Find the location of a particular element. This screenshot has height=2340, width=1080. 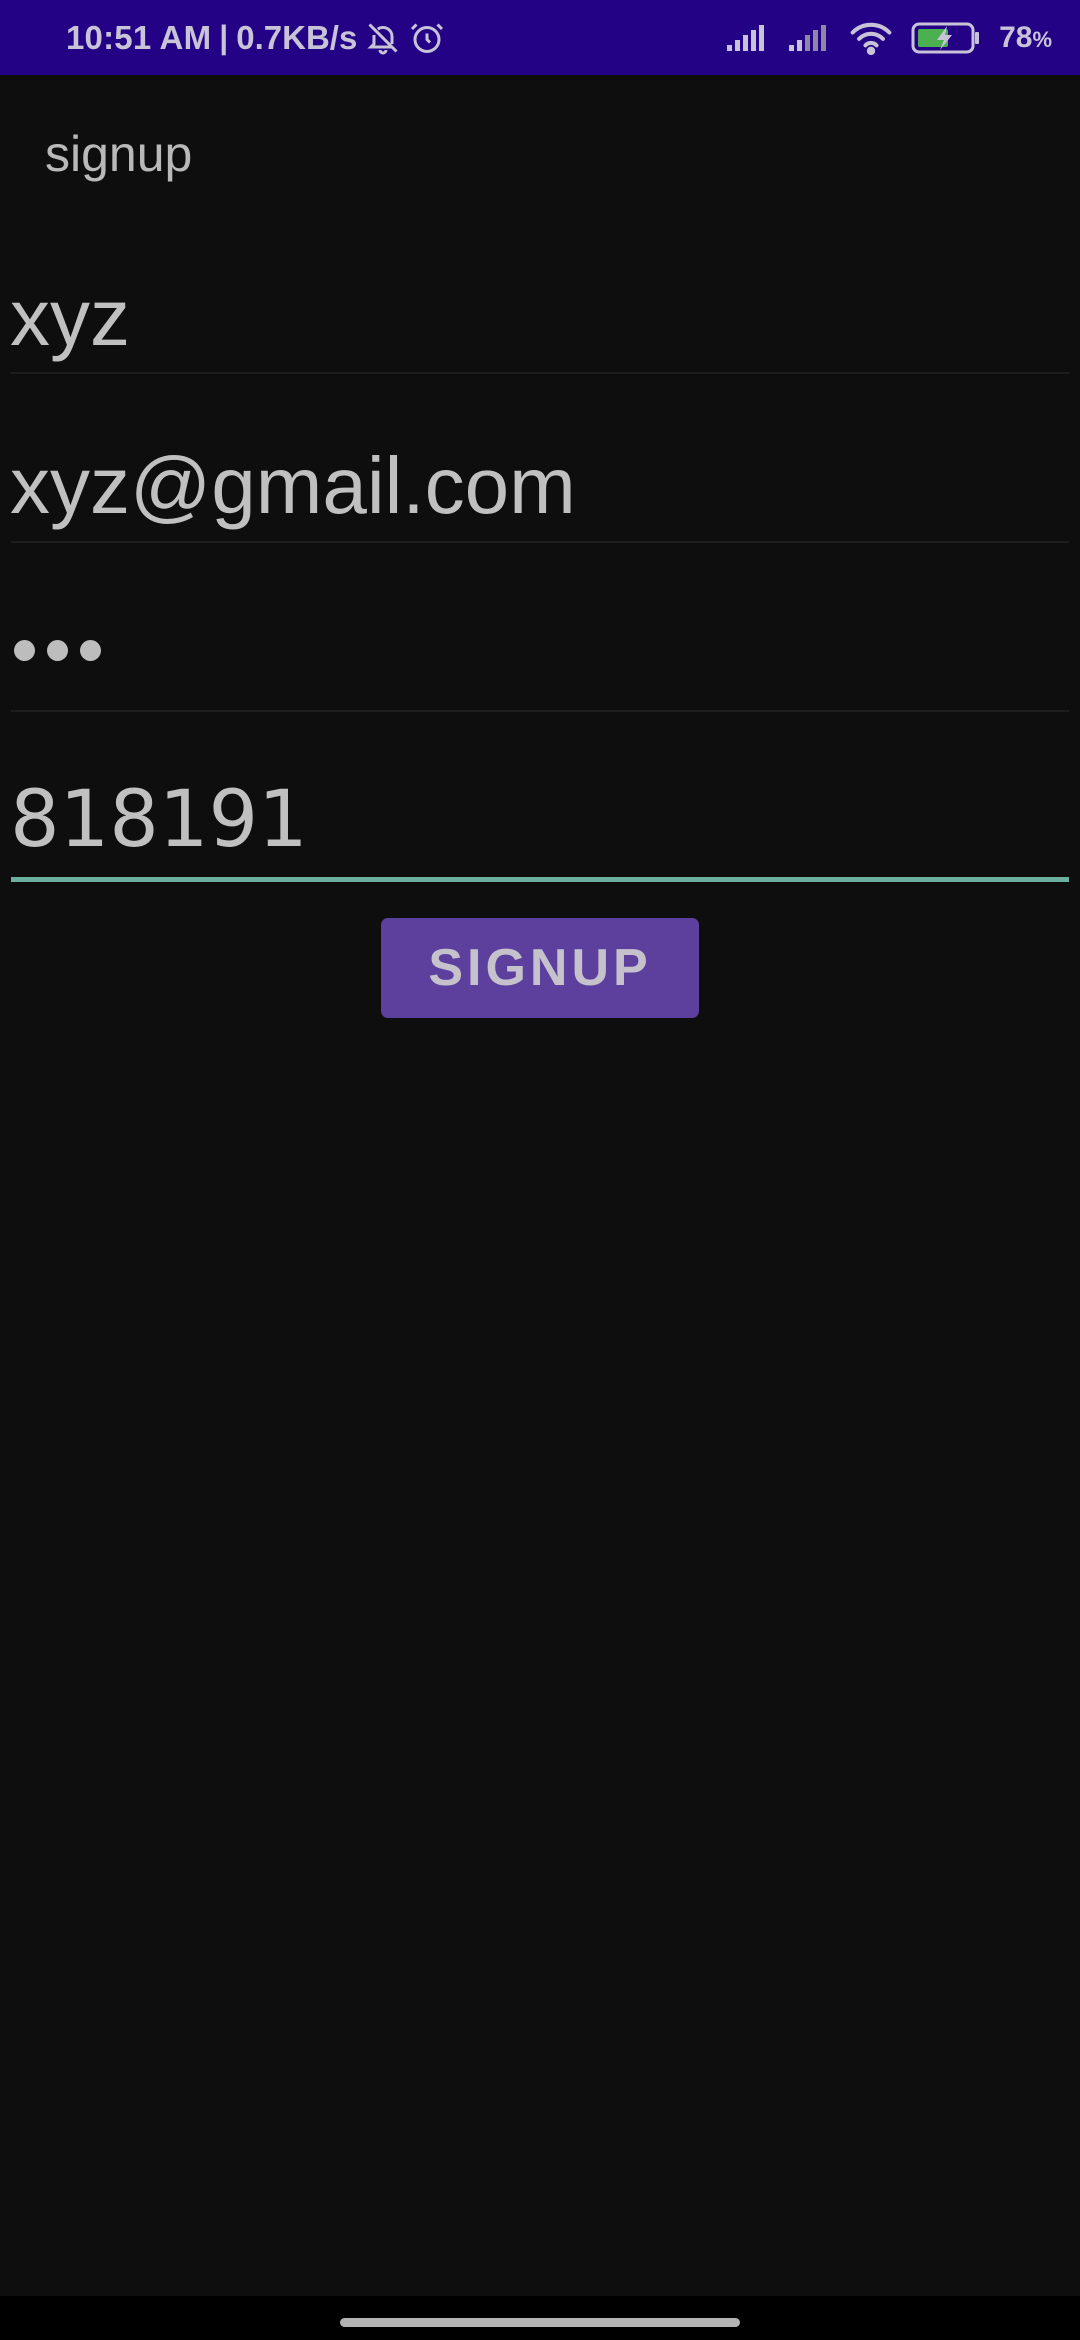

signup-button: SIGNUP is located at coordinates (540, 968).